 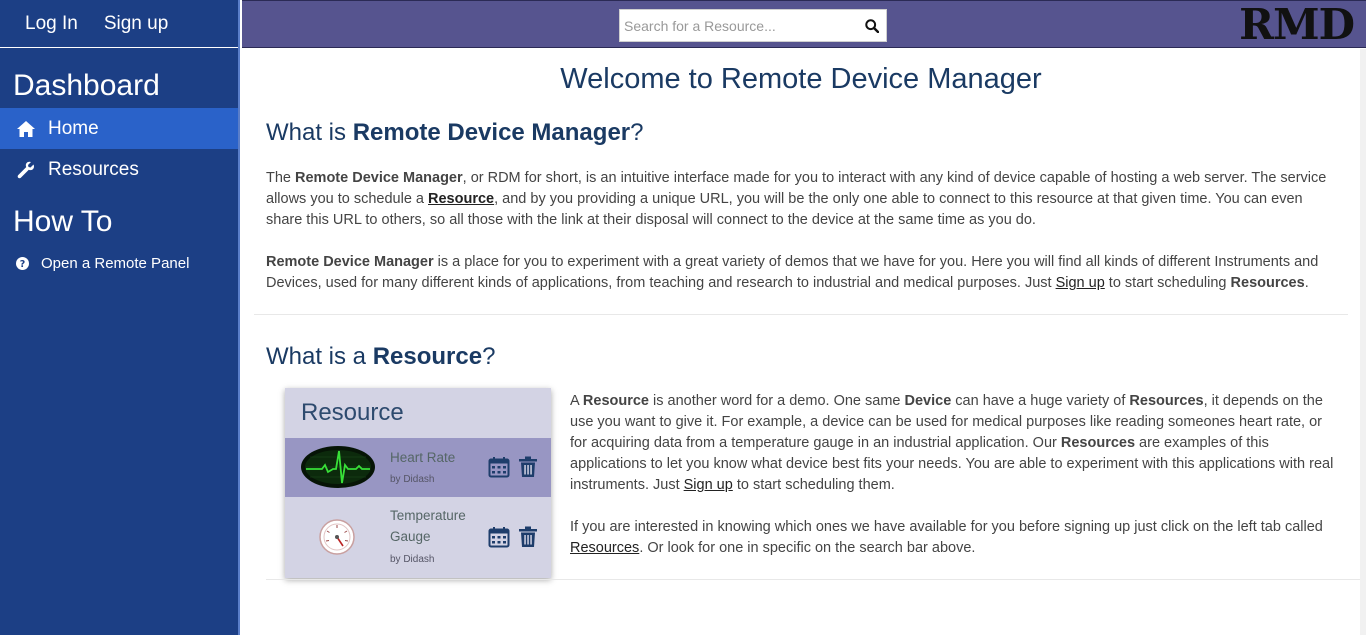 I want to click on page-title: Welcome to Remote Device Manager, so click(x=801, y=79).